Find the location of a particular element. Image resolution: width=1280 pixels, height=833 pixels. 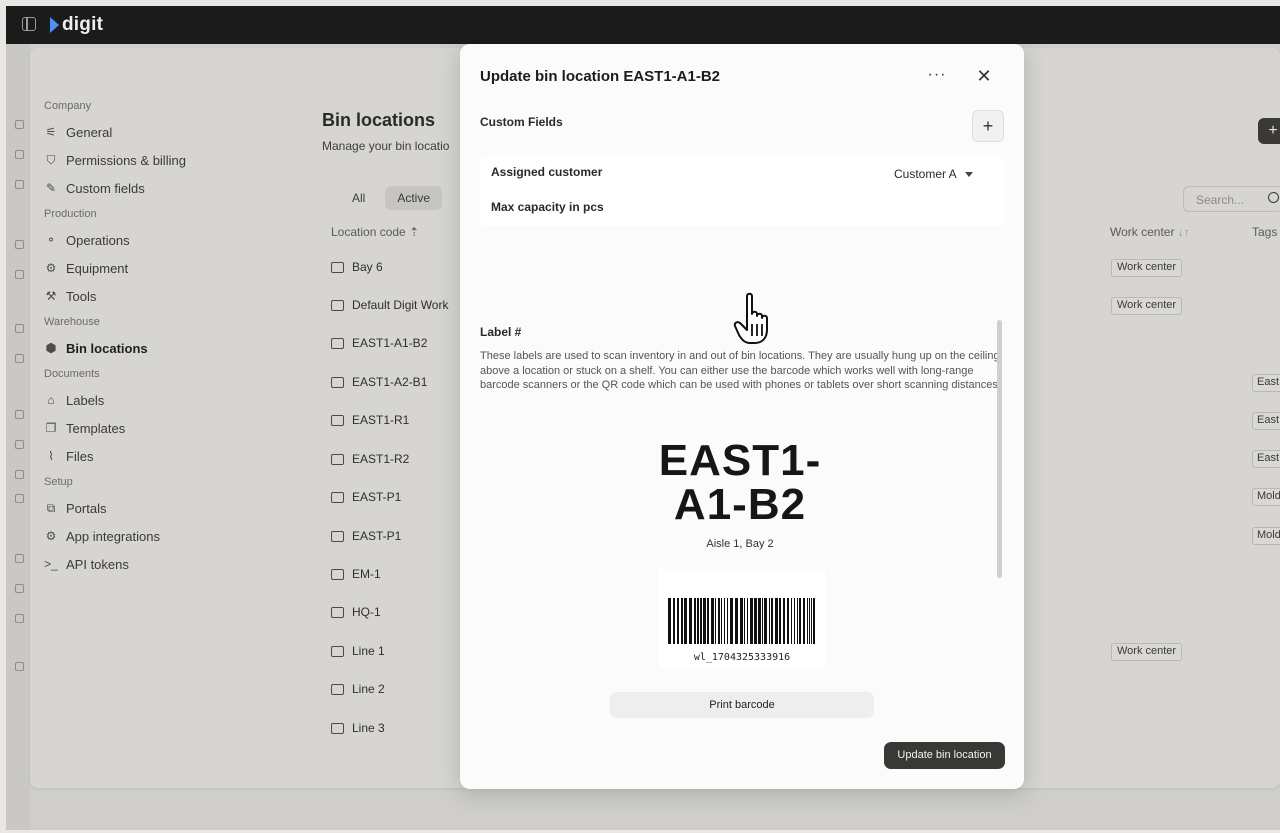

nav-item-operations: ⚬ Operations is located at coordinates (164, 240).